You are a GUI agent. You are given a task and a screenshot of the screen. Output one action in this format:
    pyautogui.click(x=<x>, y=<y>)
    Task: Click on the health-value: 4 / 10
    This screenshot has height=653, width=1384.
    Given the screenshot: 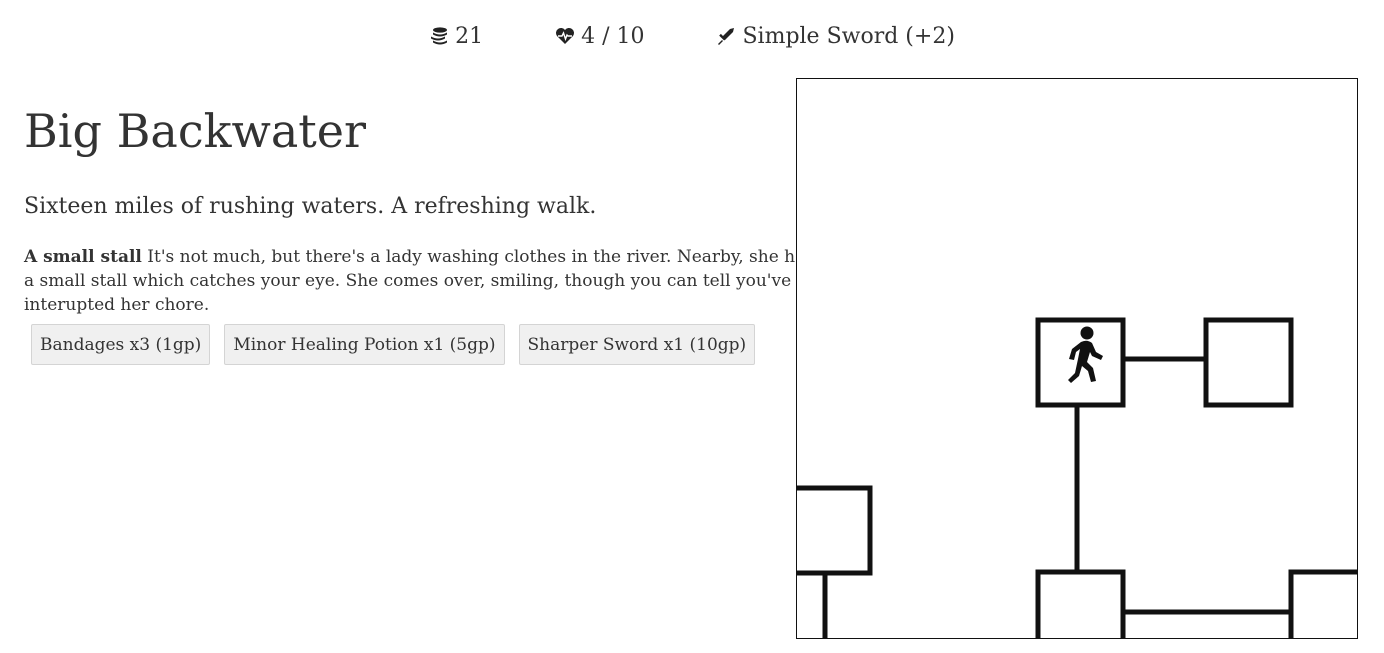 What is the action you would take?
    pyautogui.click(x=613, y=36)
    